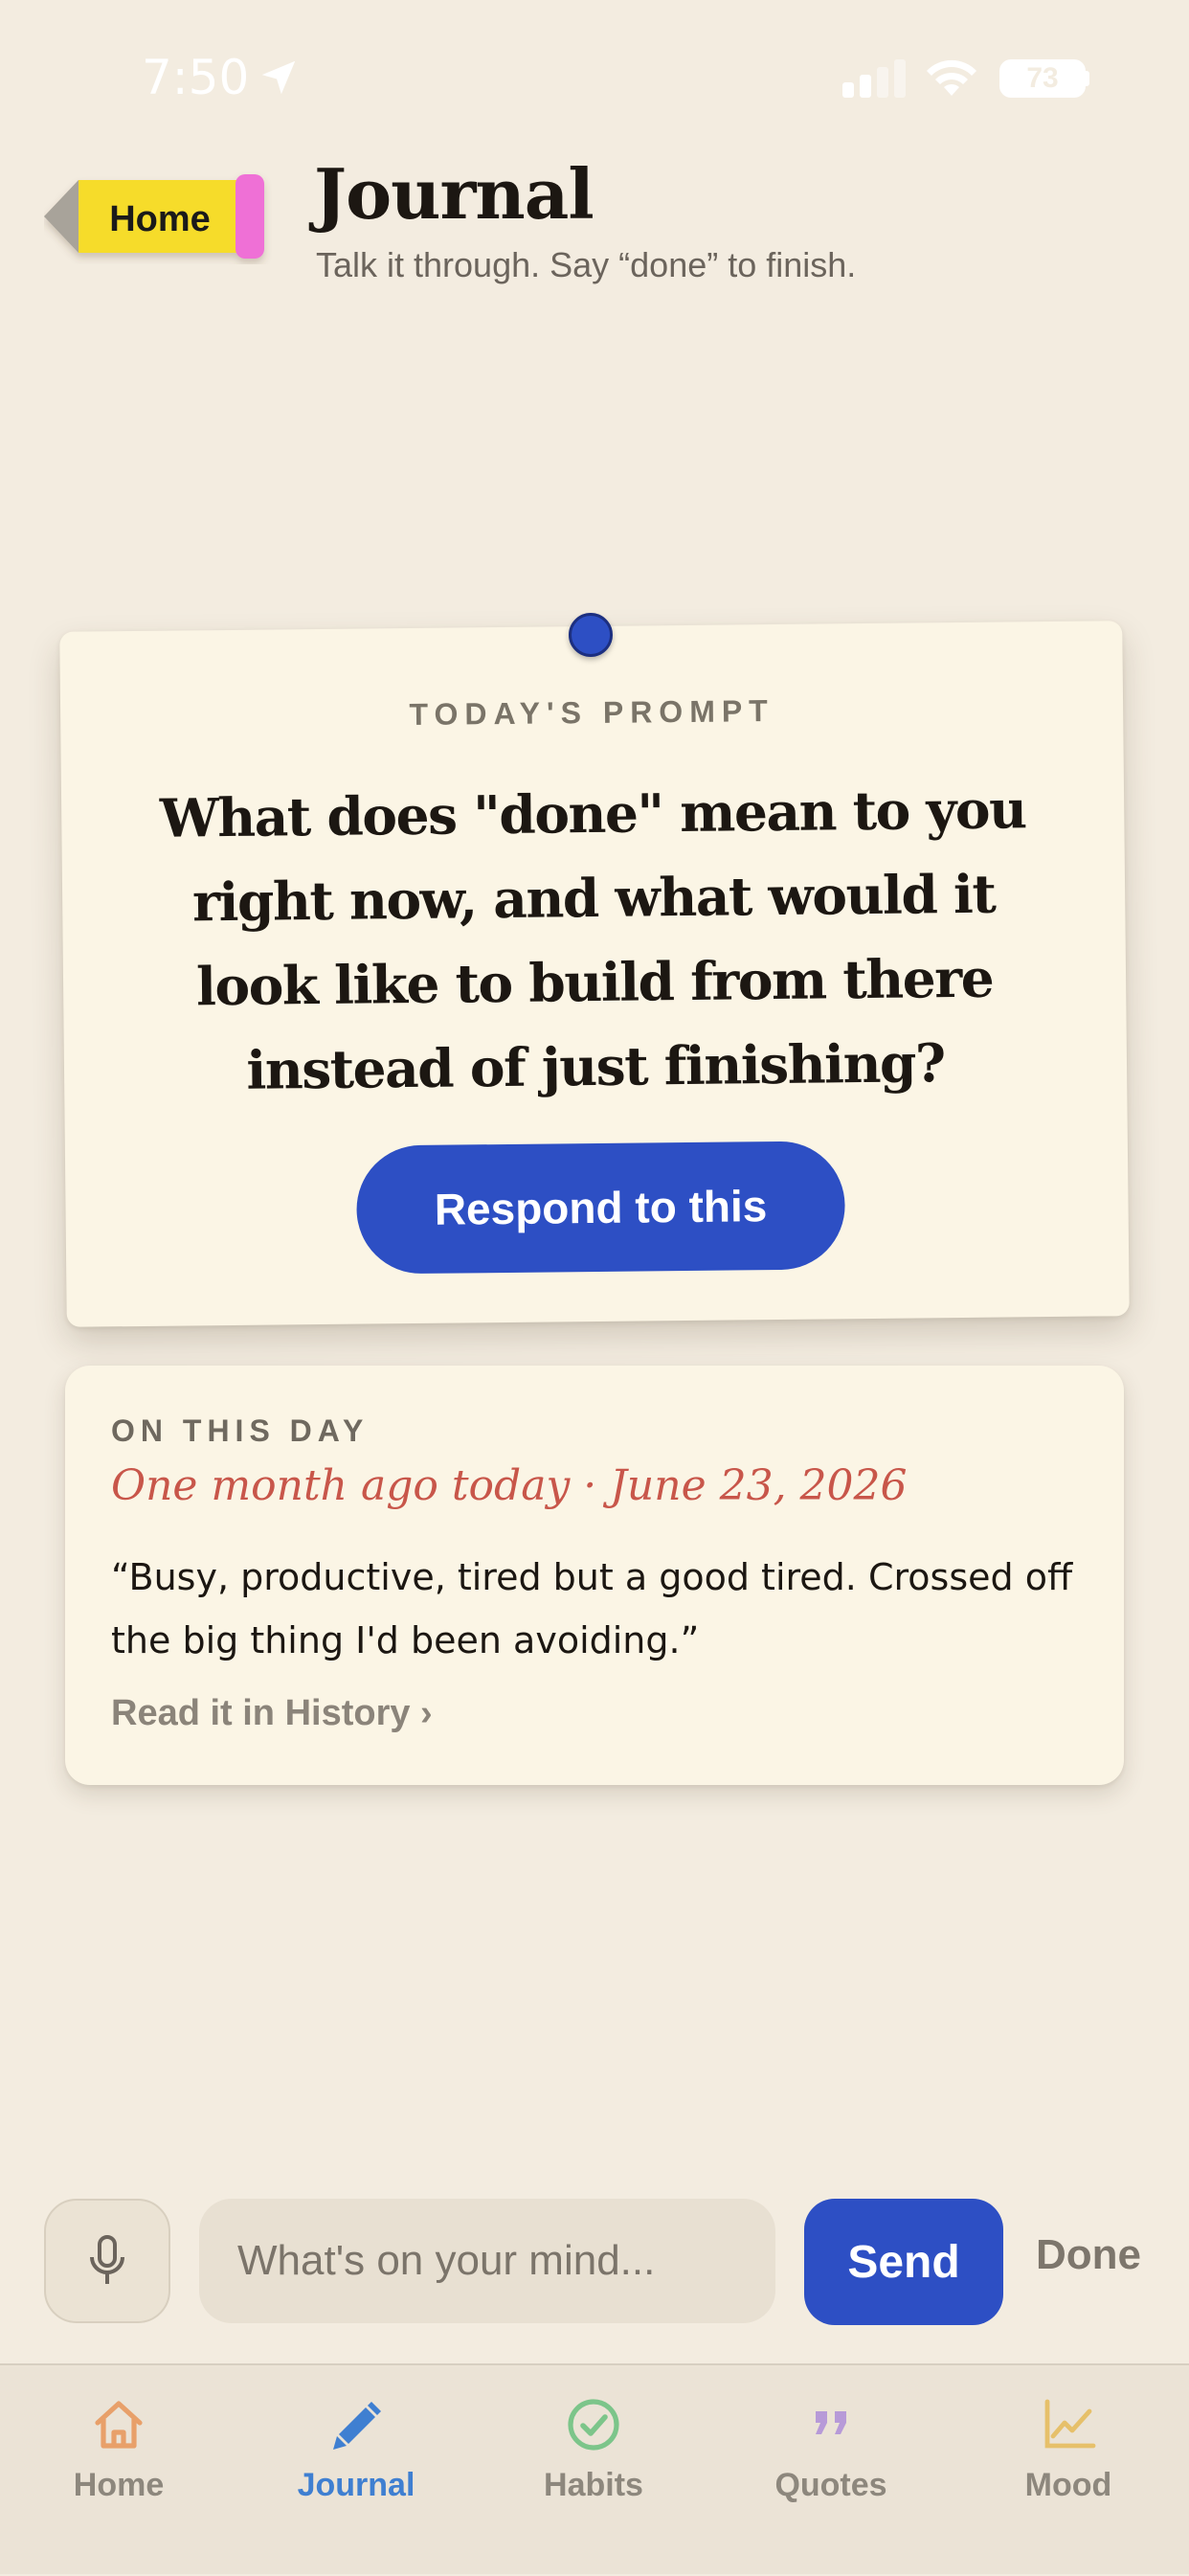 Image resolution: width=1189 pixels, height=2576 pixels. I want to click on tab-label: Habits, so click(593, 2485).